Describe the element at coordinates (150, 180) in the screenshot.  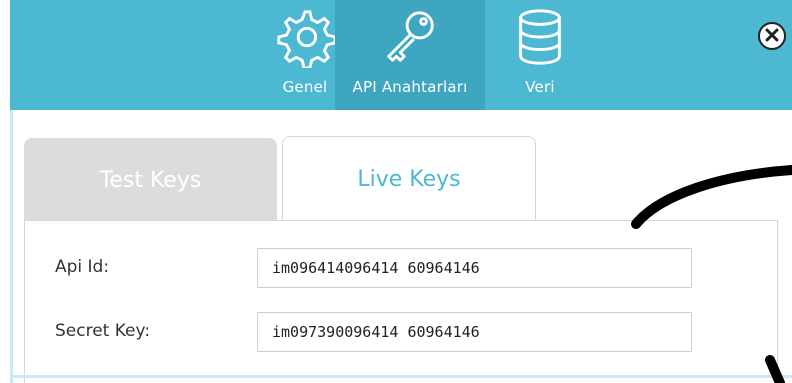
I see `tab-test-keys: Test Keys` at that location.